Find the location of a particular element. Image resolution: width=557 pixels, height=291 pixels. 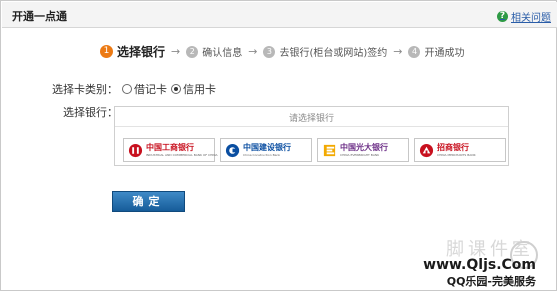

cebbank-logo-icon is located at coordinates (329, 150).